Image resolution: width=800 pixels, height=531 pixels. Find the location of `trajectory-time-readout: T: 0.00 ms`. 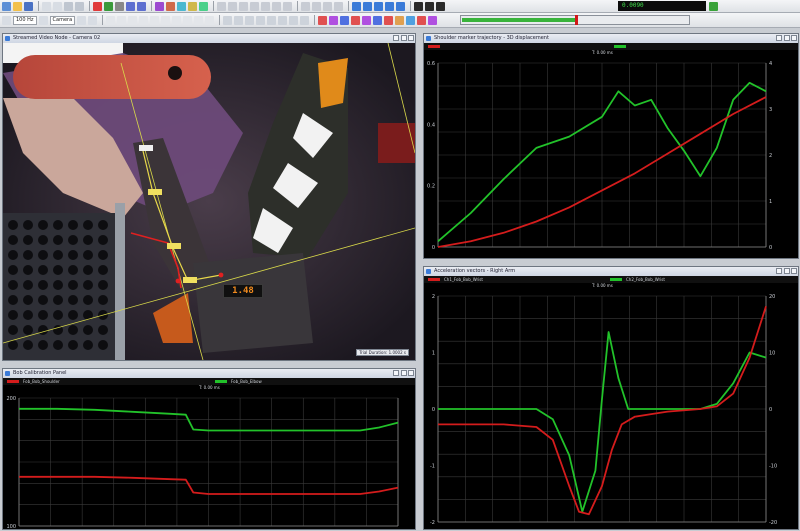

trajectory-time-readout: T: 0.00 ms is located at coordinates (602, 52).